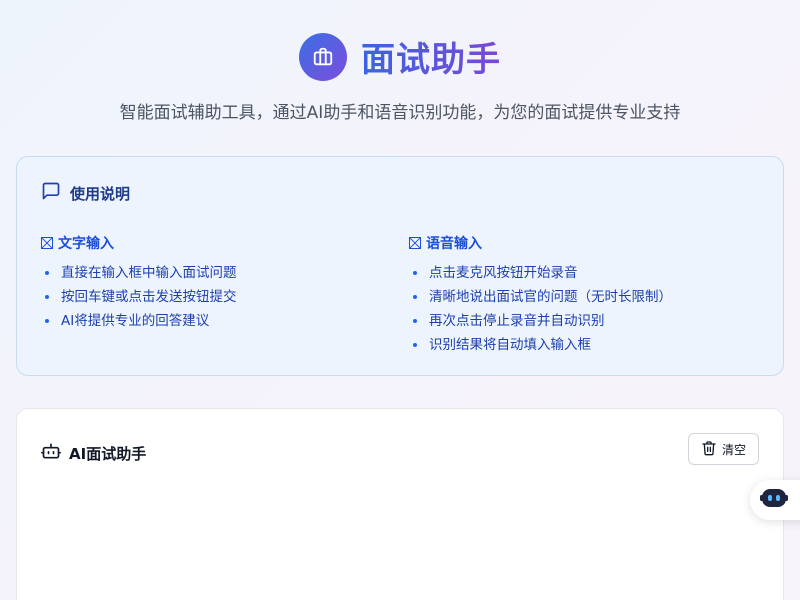 The height and width of the screenshot is (600, 800). I want to click on page-subtitle: 智能面试辅助工具，通过AI助手和语音识别功能，为您的面试提供专业支持, so click(400, 113).